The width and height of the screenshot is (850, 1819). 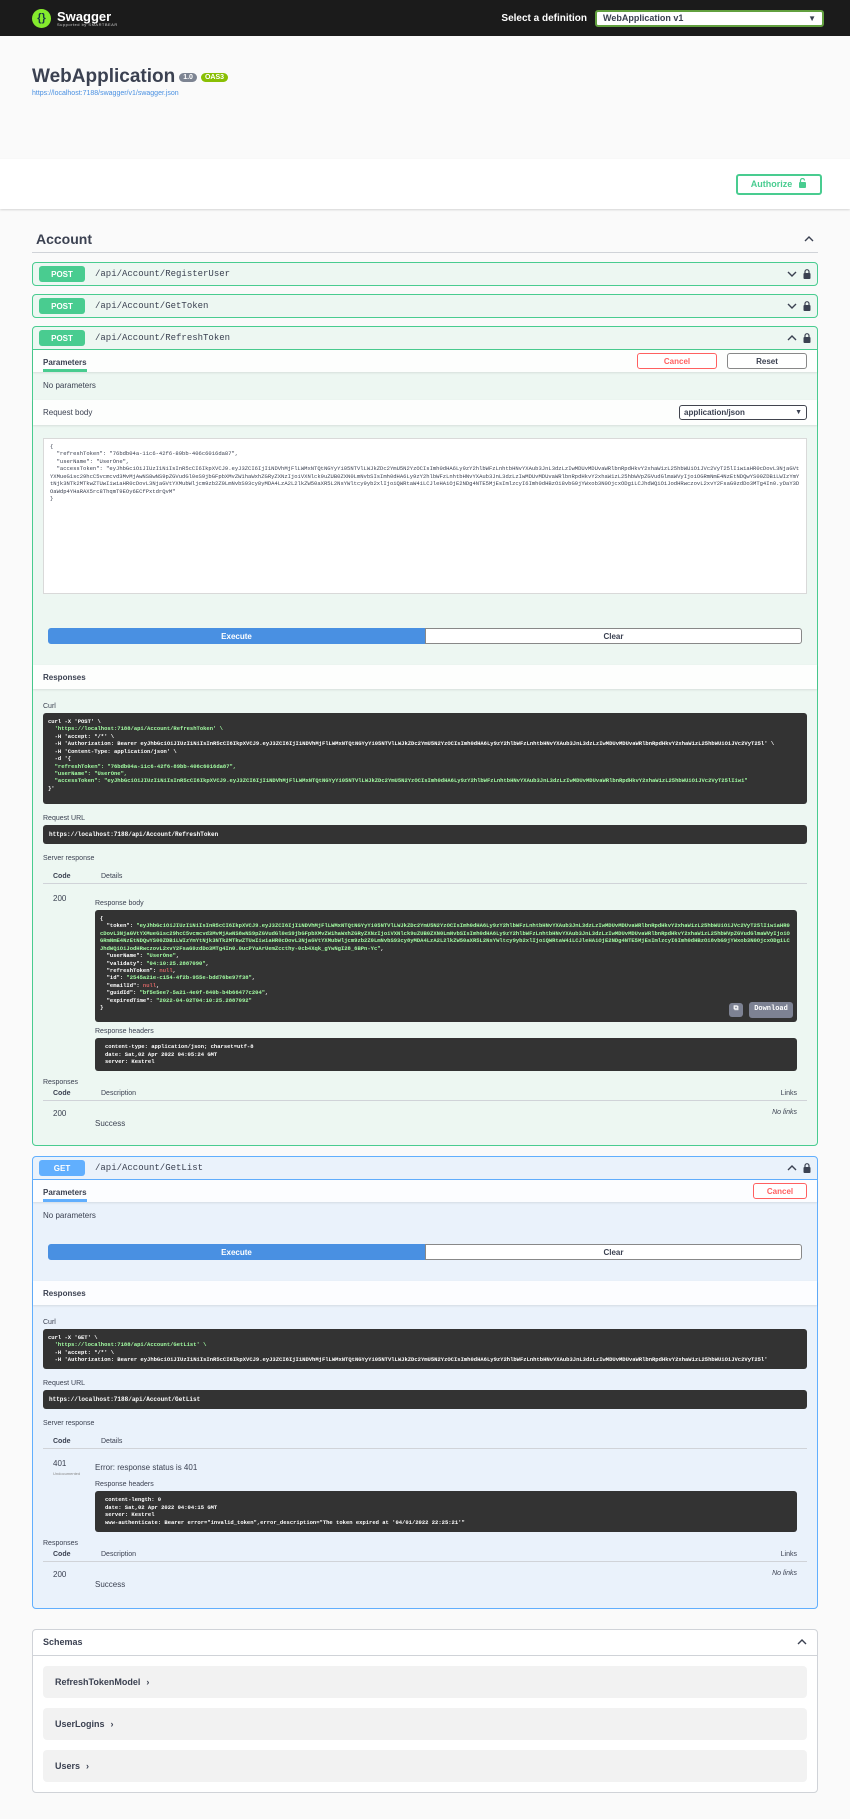 What do you see at coordinates (60, 898) in the screenshot?
I see `status-code: 200` at bounding box center [60, 898].